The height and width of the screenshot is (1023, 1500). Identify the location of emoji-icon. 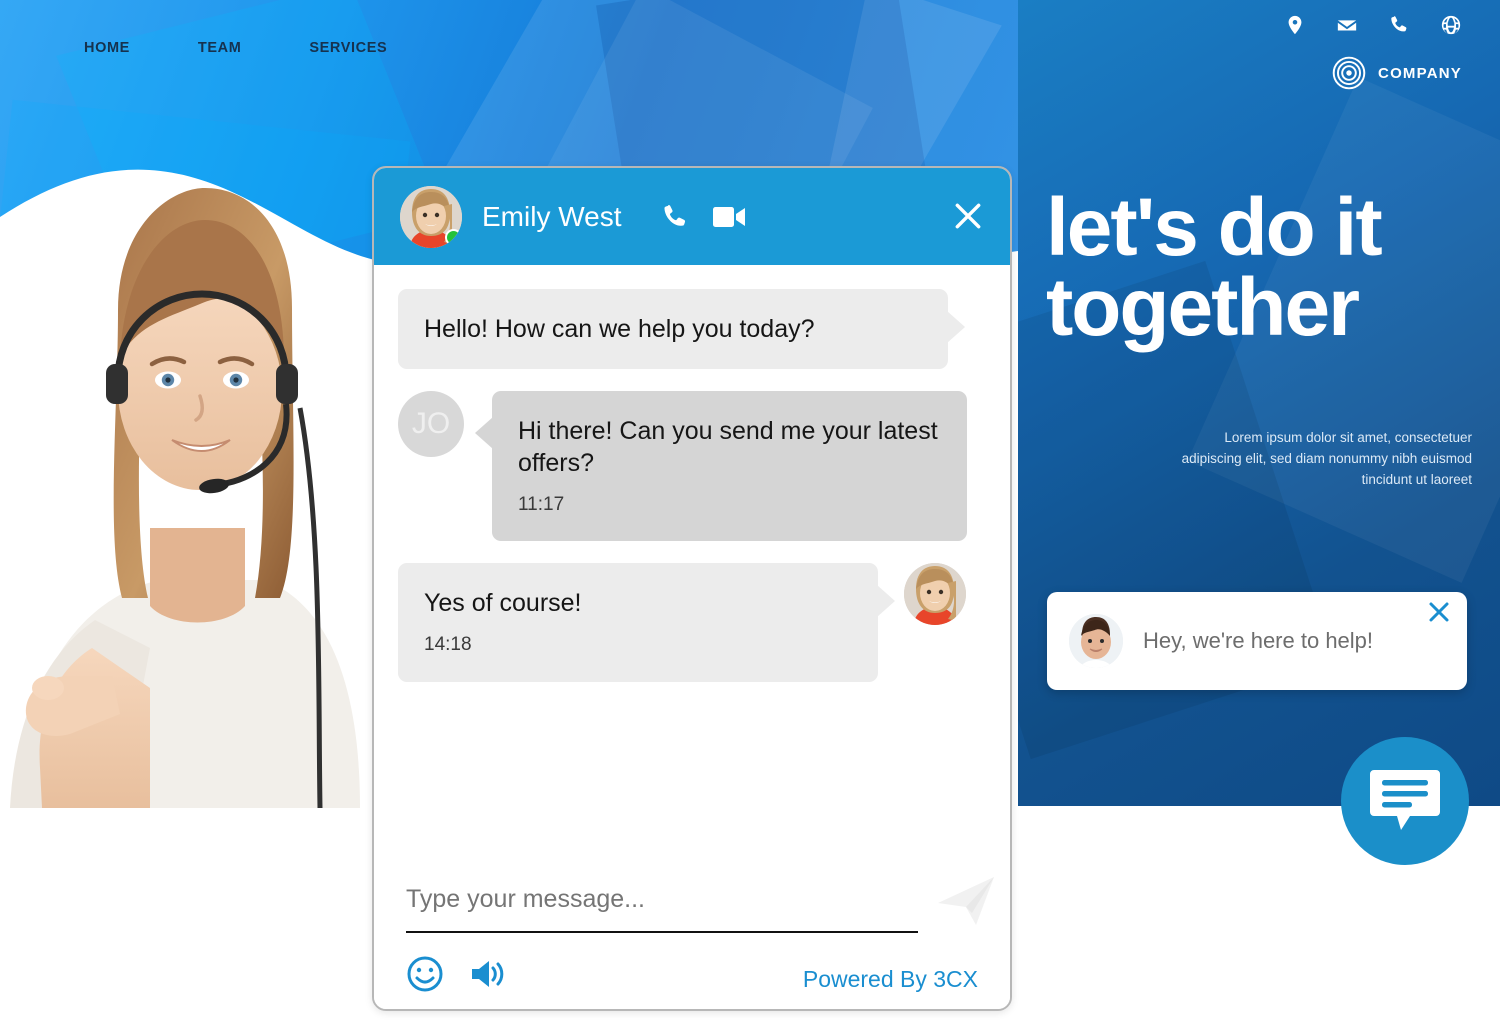
(425, 974).